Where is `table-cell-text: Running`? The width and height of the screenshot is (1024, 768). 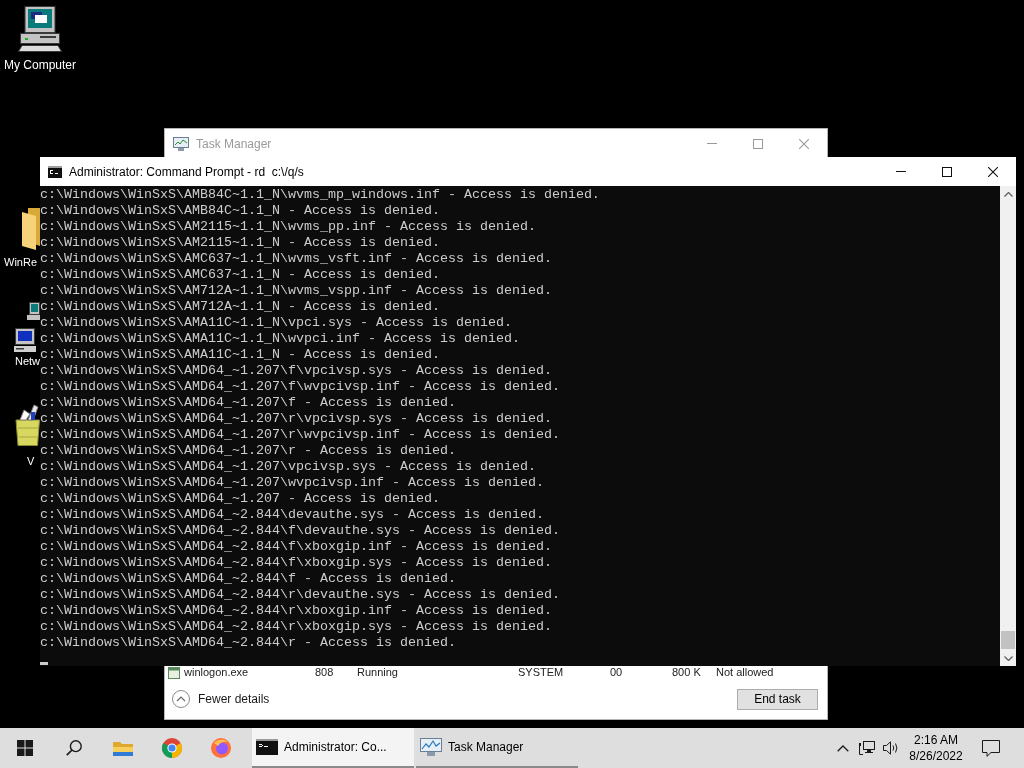 table-cell-text: Running is located at coordinates (378, 672).